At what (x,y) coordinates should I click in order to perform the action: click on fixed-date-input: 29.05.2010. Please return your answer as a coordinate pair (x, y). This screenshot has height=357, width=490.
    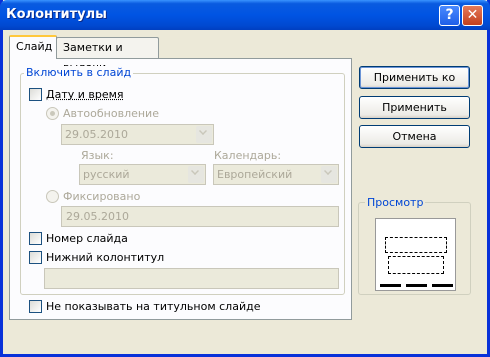
    Looking at the image, I should click on (200, 216).